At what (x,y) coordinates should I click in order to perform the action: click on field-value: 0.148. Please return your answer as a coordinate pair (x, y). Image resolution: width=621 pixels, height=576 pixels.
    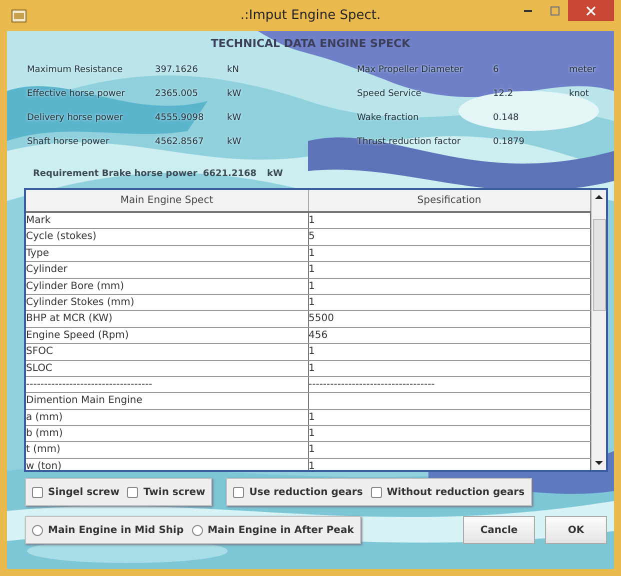
    Looking at the image, I should click on (506, 118).